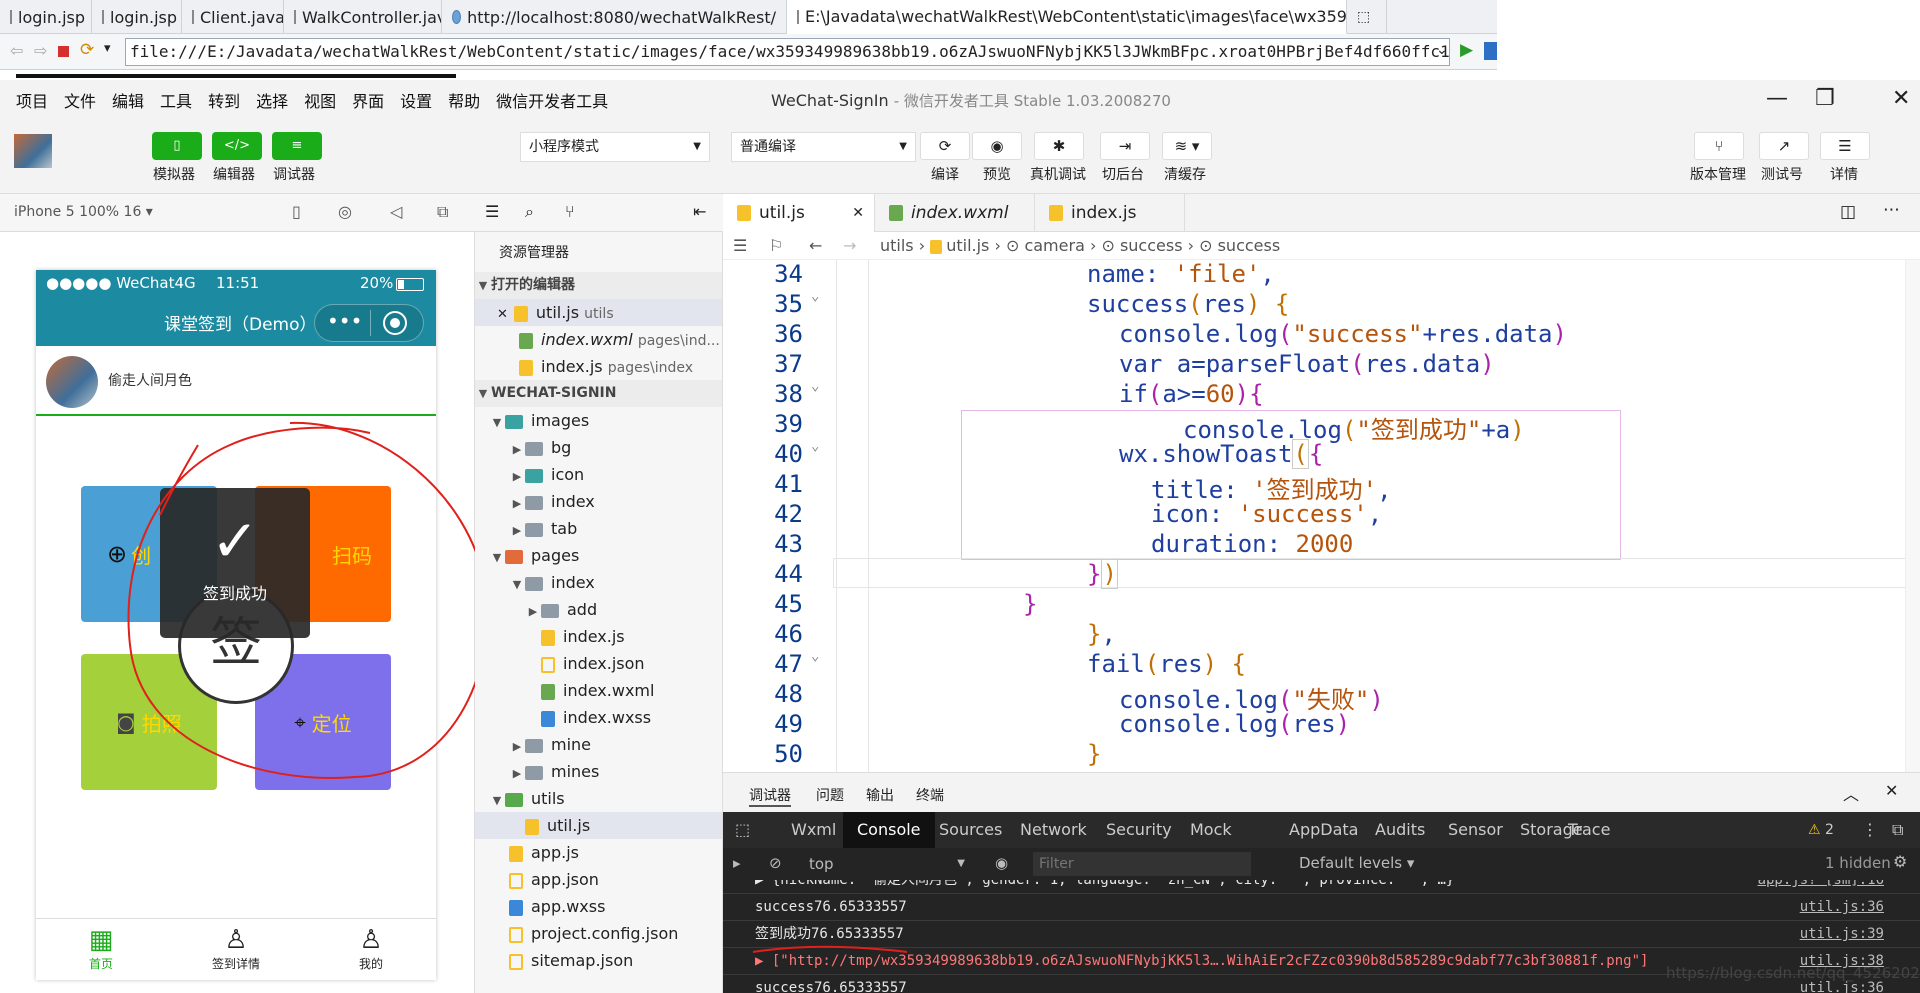 This screenshot has height=993, width=1920. What do you see at coordinates (598, 285) in the screenshot?
I see `open-editors-header: ▼ 打开的编辑器` at bounding box center [598, 285].